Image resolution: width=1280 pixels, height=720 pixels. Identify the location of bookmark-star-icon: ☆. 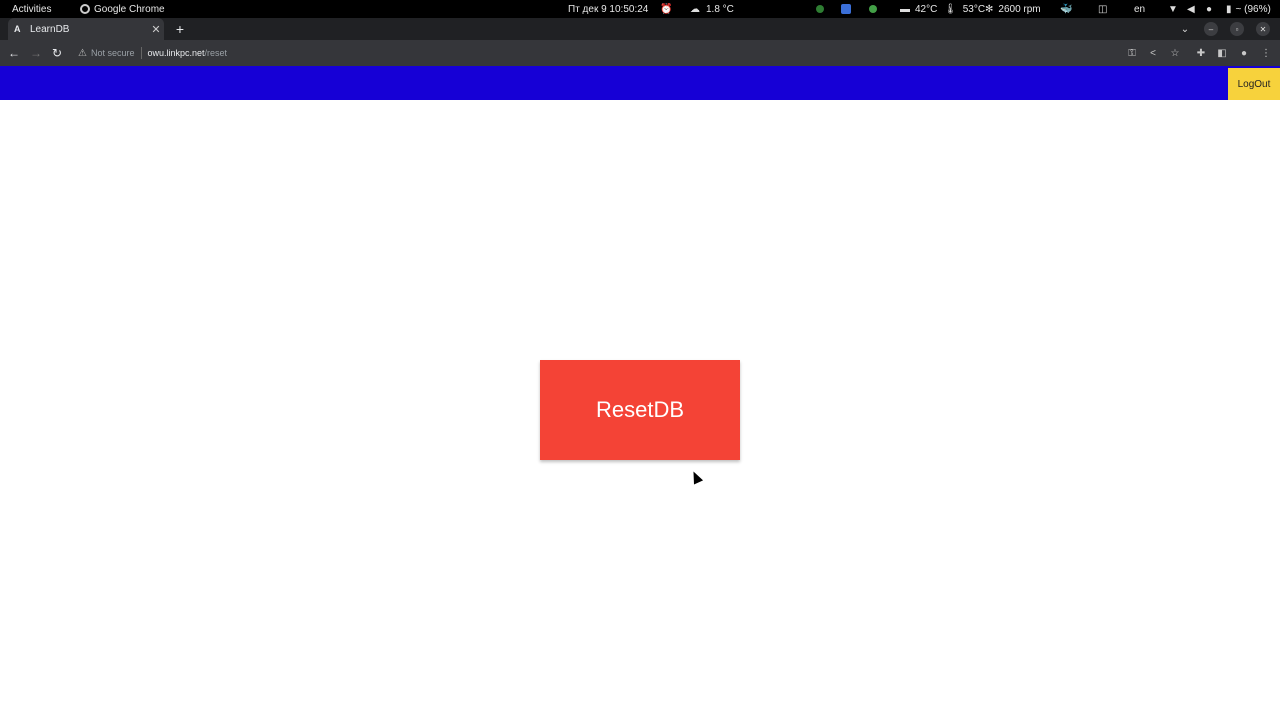
(1175, 53).